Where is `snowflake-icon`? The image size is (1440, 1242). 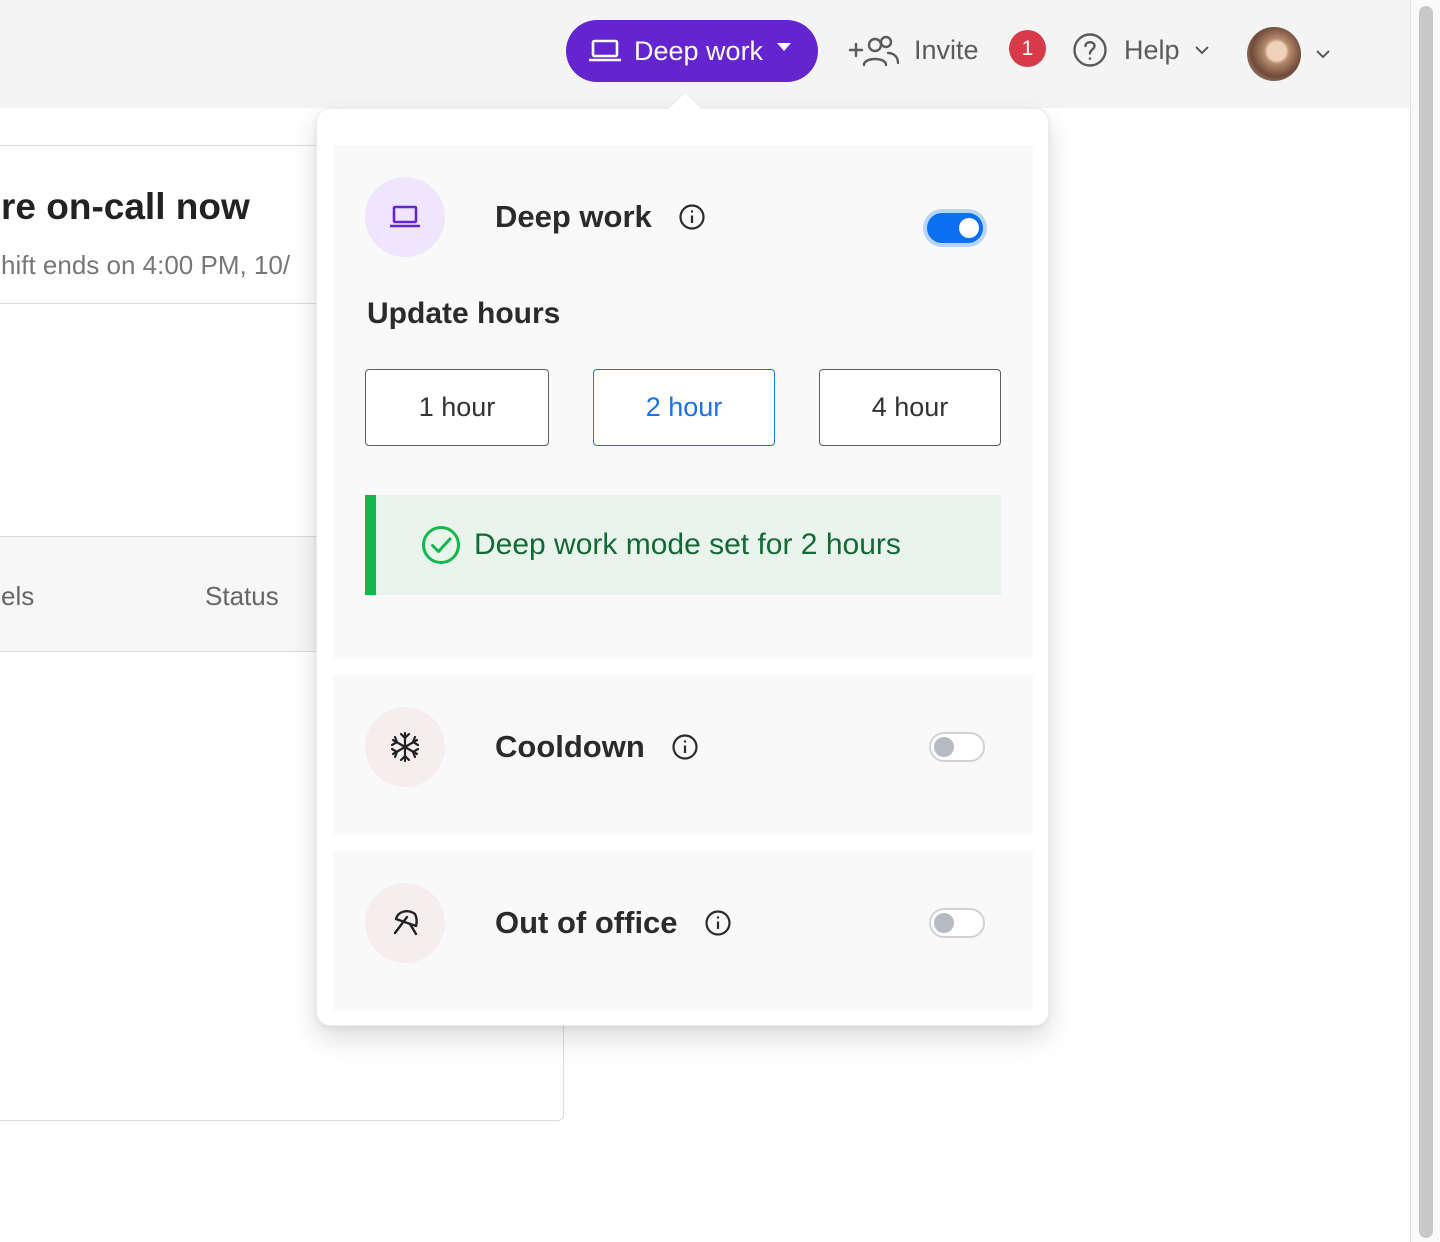 snowflake-icon is located at coordinates (405, 747).